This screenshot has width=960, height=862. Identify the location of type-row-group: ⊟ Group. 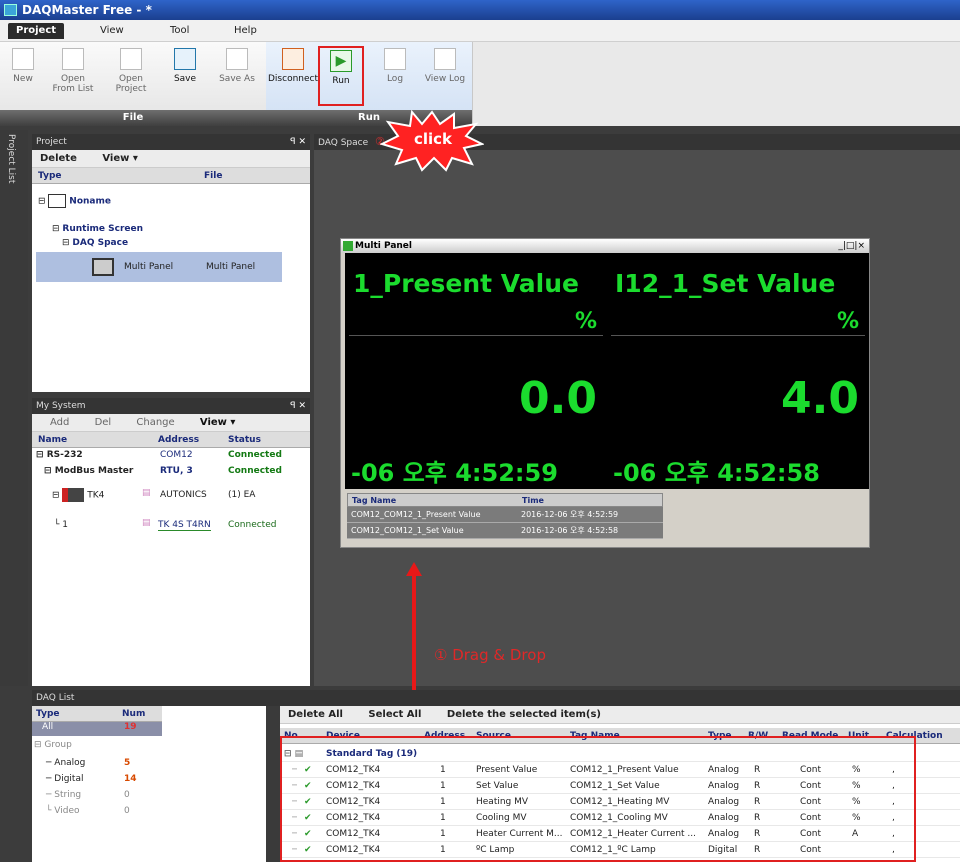
(53, 745).